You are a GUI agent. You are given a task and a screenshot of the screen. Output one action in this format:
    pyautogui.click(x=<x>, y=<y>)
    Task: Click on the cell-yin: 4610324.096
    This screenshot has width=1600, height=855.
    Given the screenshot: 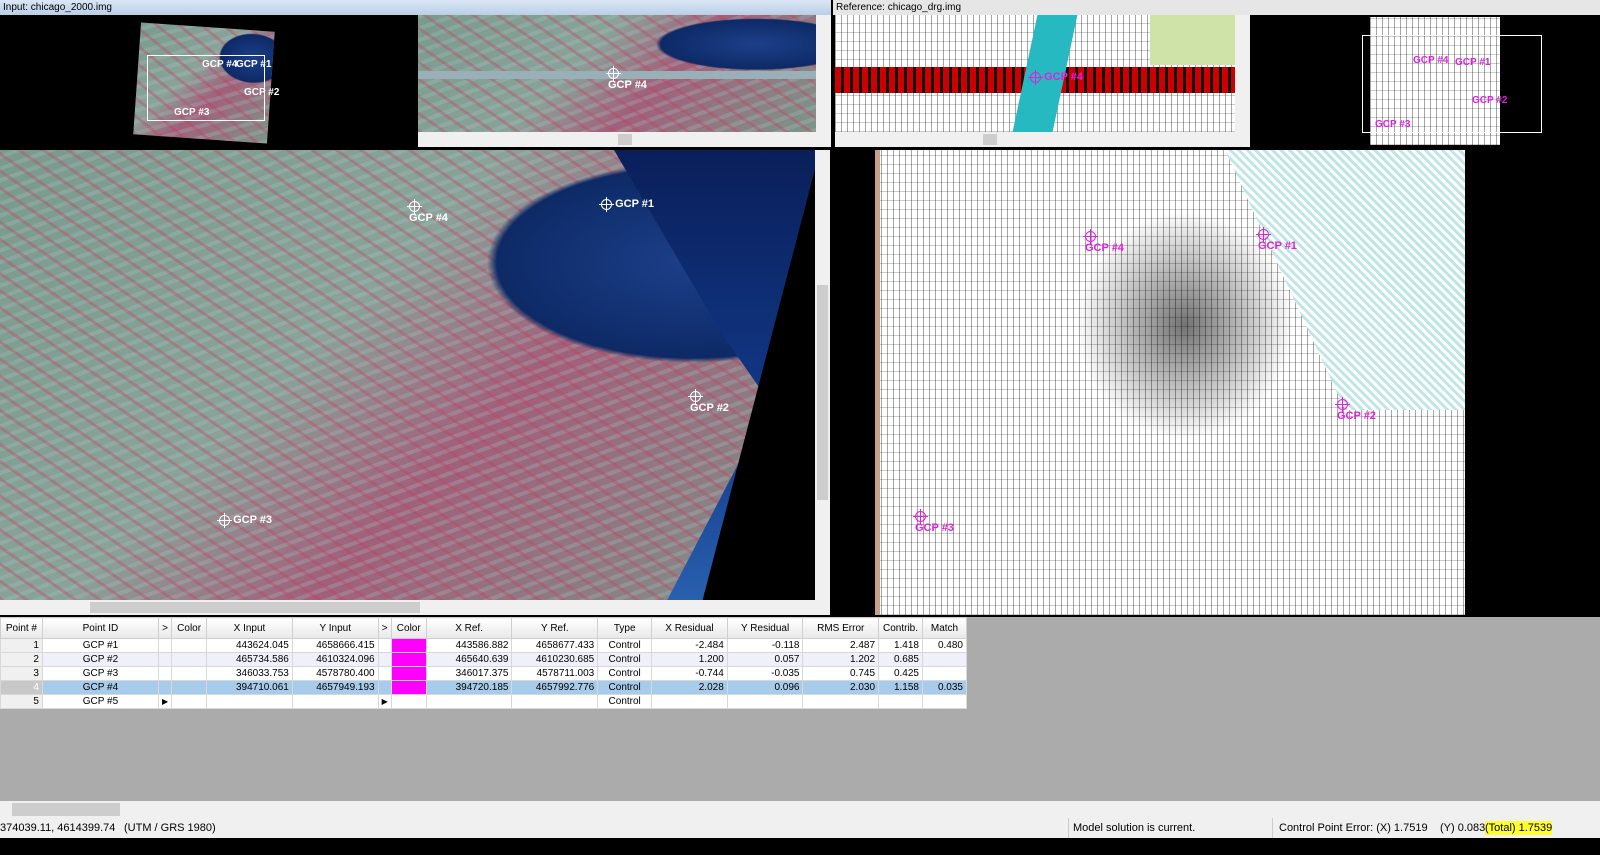 What is the action you would take?
    pyautogui.click(x=335, y=659)
    